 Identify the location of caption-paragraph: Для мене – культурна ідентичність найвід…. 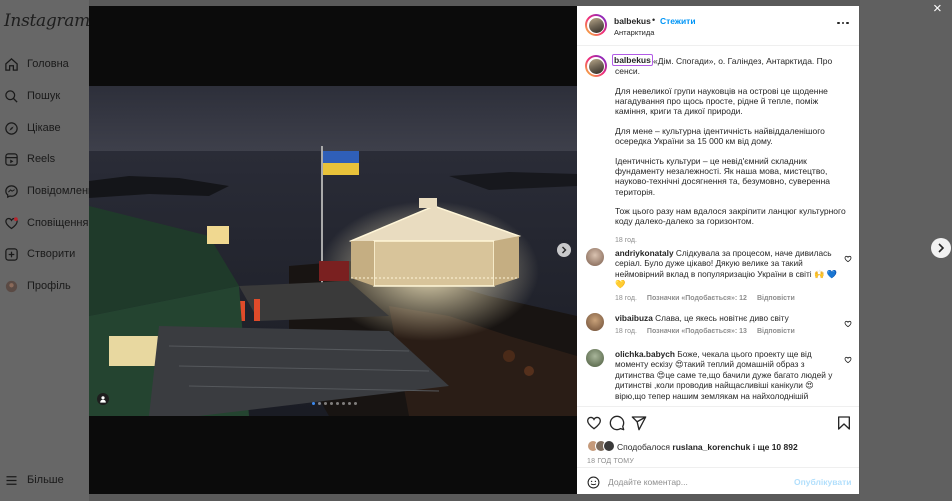
(720, 136).